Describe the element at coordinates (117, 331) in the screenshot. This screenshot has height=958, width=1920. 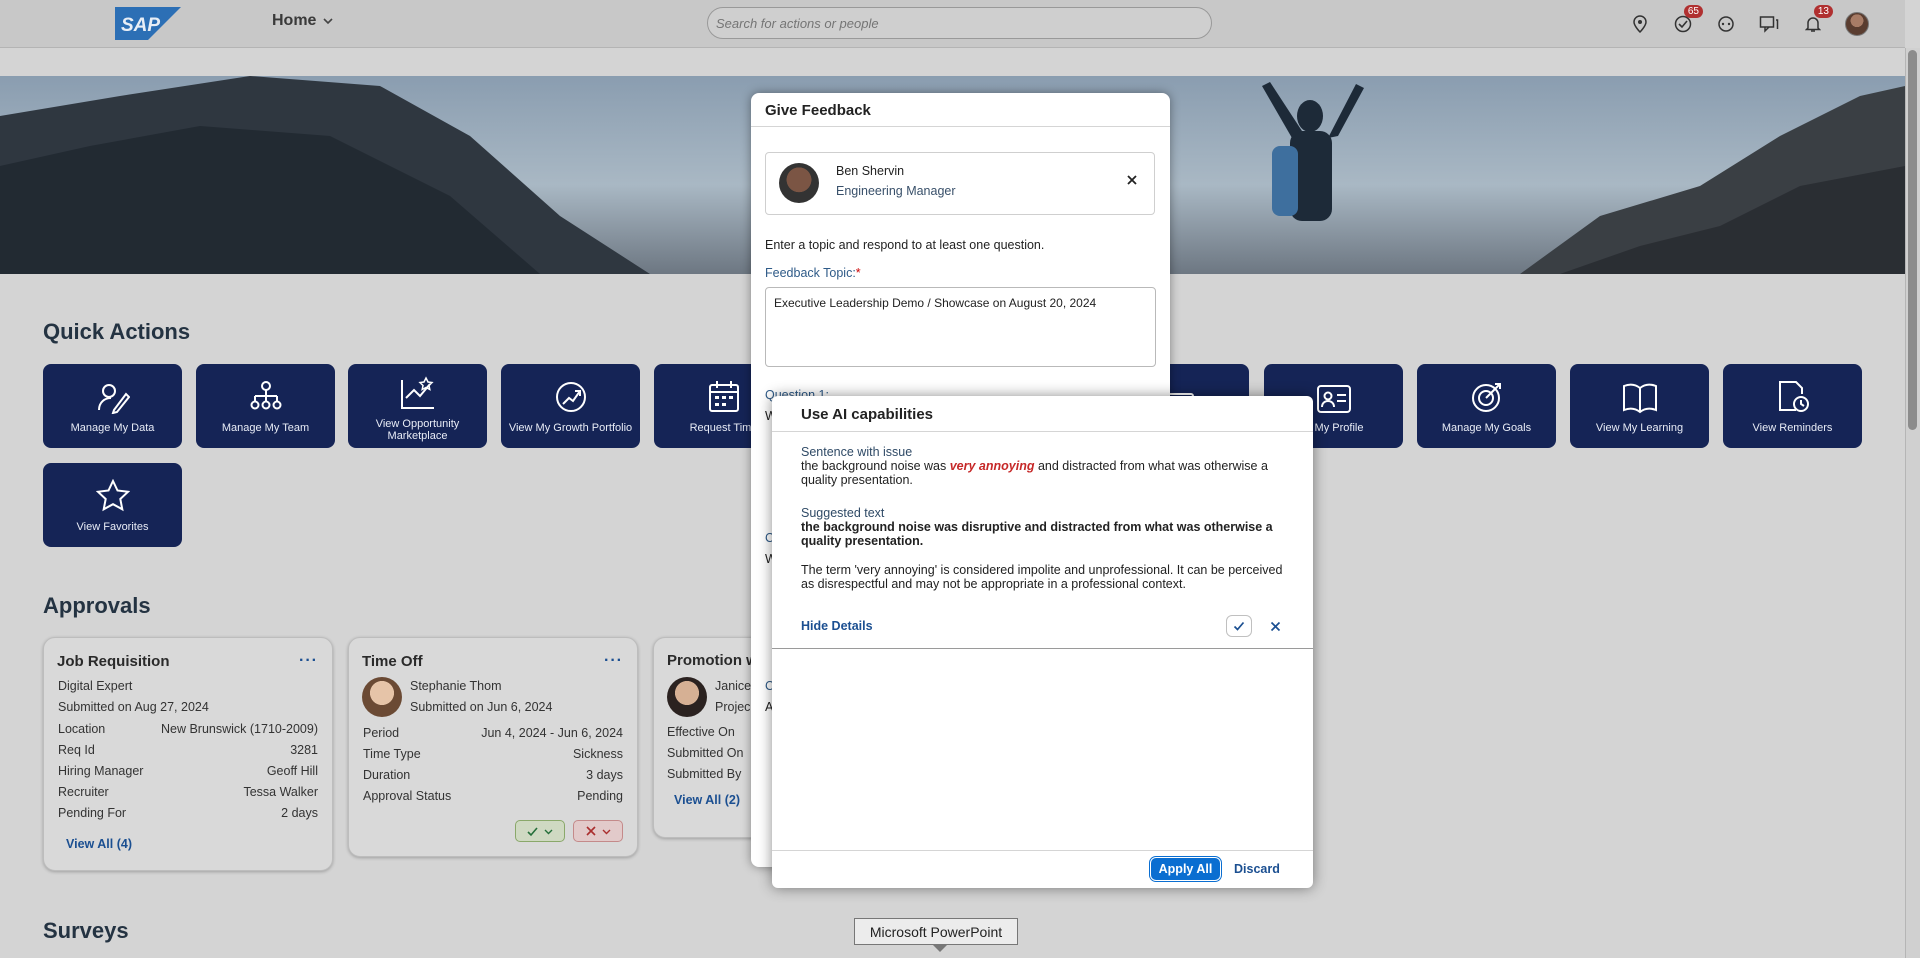
I see `quick-actions-title: Quick Actions` at that location.